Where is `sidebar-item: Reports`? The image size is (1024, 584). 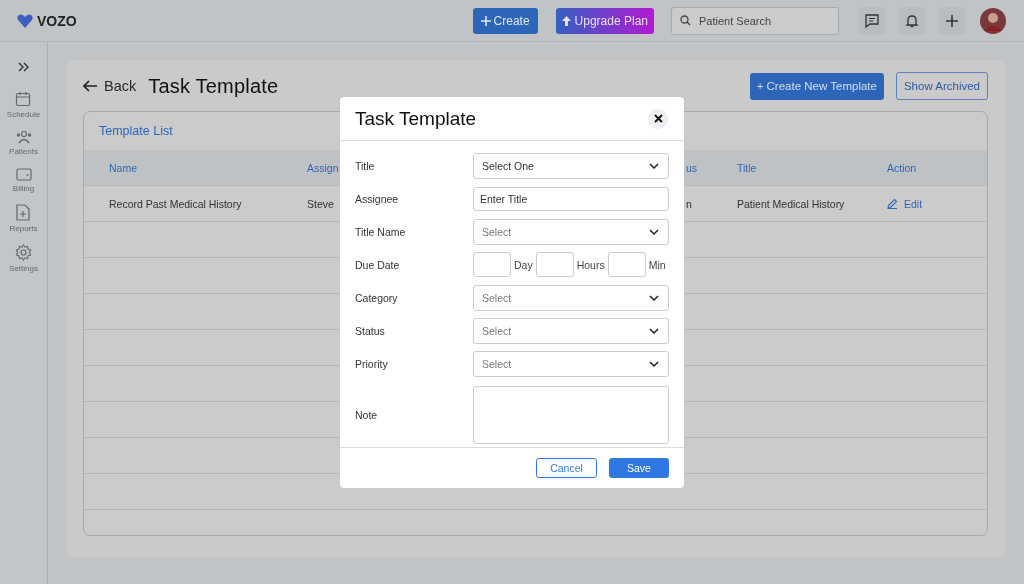 sidebar-item: Reports is located at coordinates (23, 228).